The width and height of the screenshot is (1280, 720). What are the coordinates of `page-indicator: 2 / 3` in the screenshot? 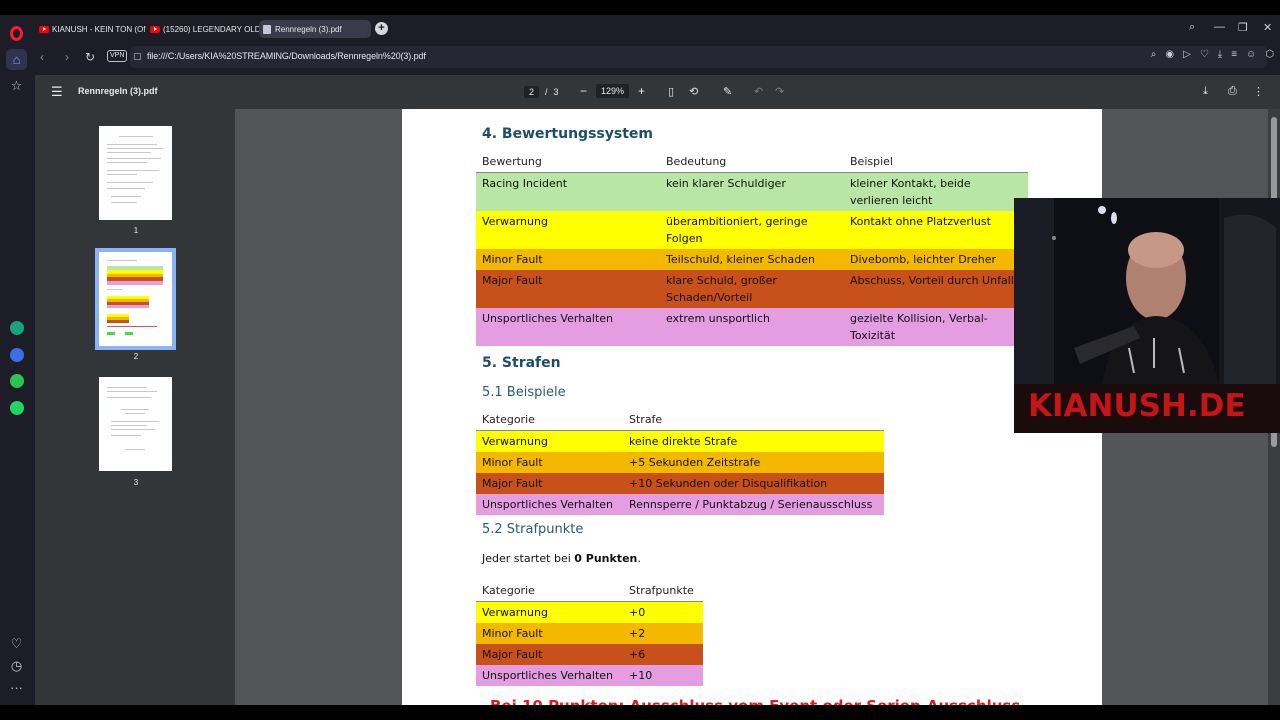 It's located at (541, 92).